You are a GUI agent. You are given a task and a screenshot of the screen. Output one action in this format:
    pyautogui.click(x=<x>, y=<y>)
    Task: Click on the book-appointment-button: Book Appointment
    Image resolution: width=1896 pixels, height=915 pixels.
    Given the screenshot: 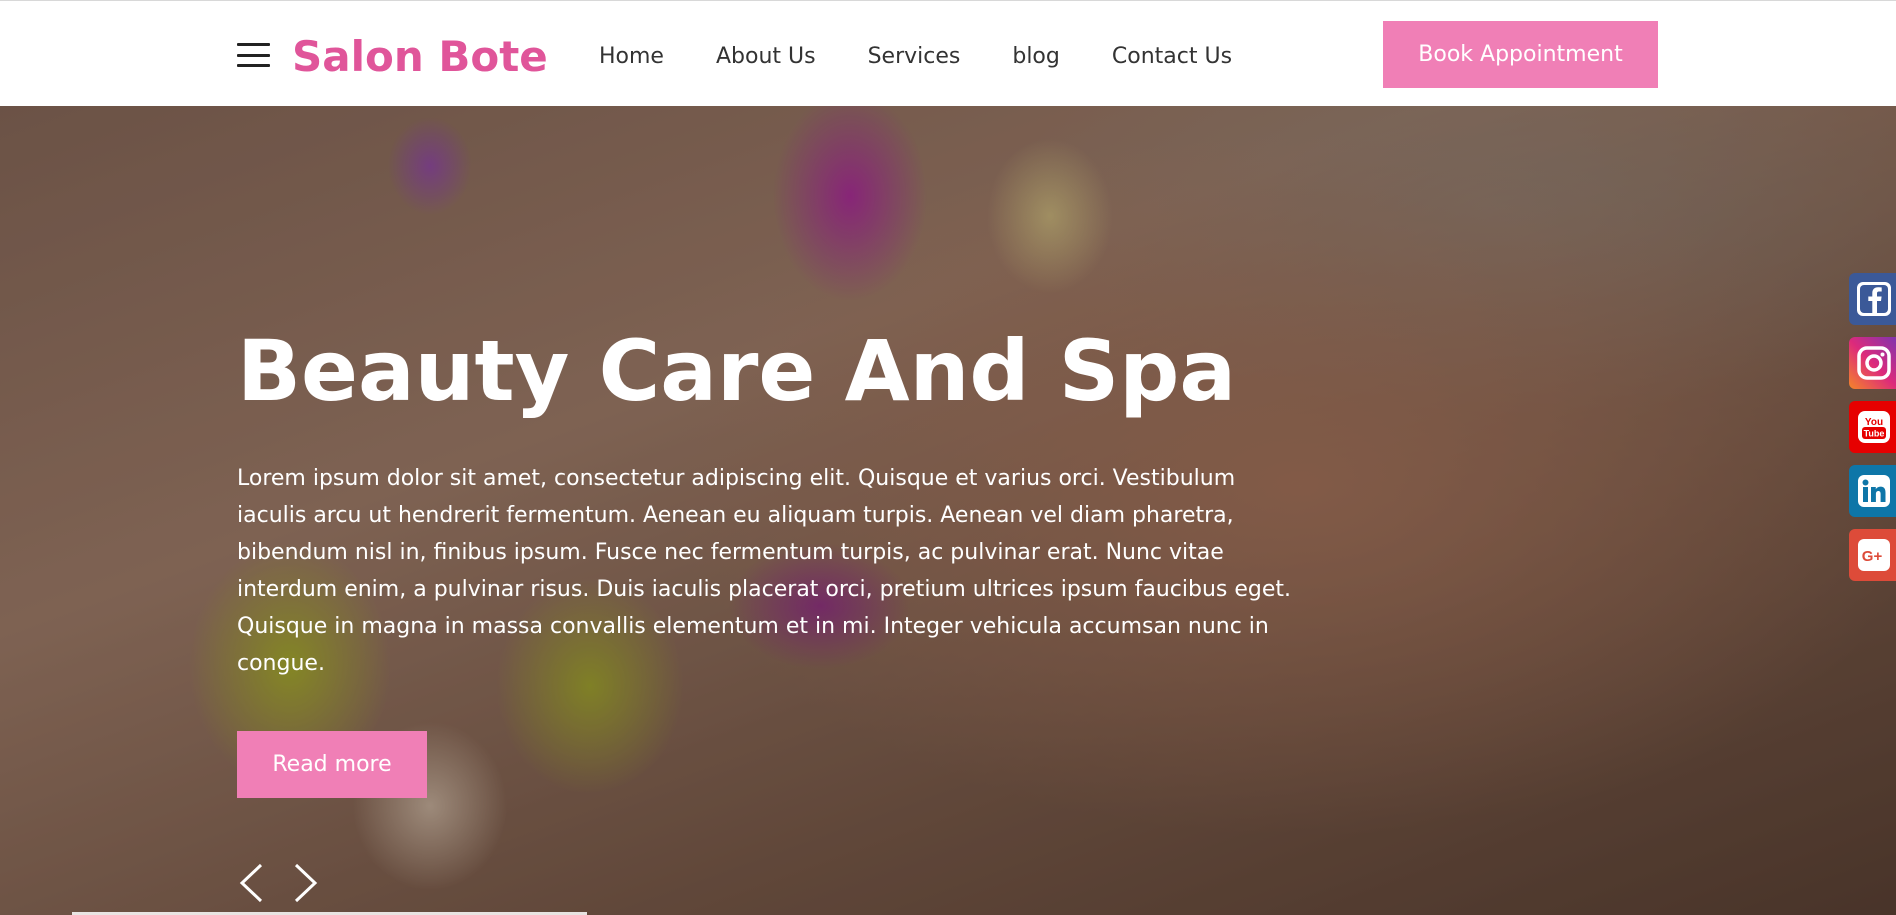 What is the action you would take?
    pyautogui.click(x=1520, y=54)
    